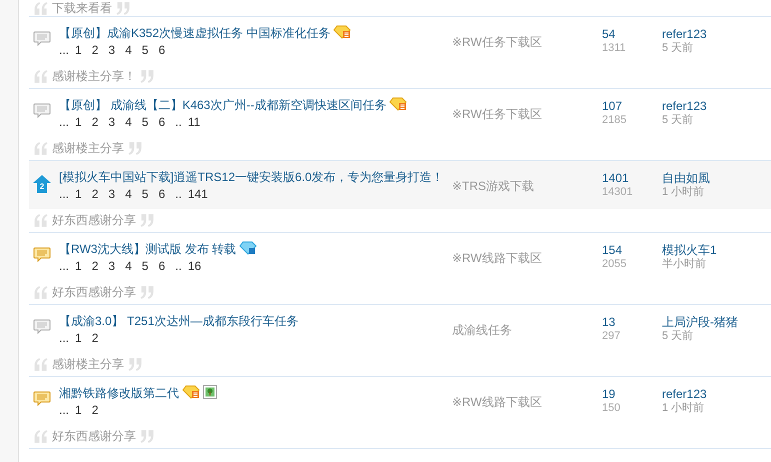  Describe the element at coordinates (195, 266) in the screenshot. I see `page-link: 16` at that location.